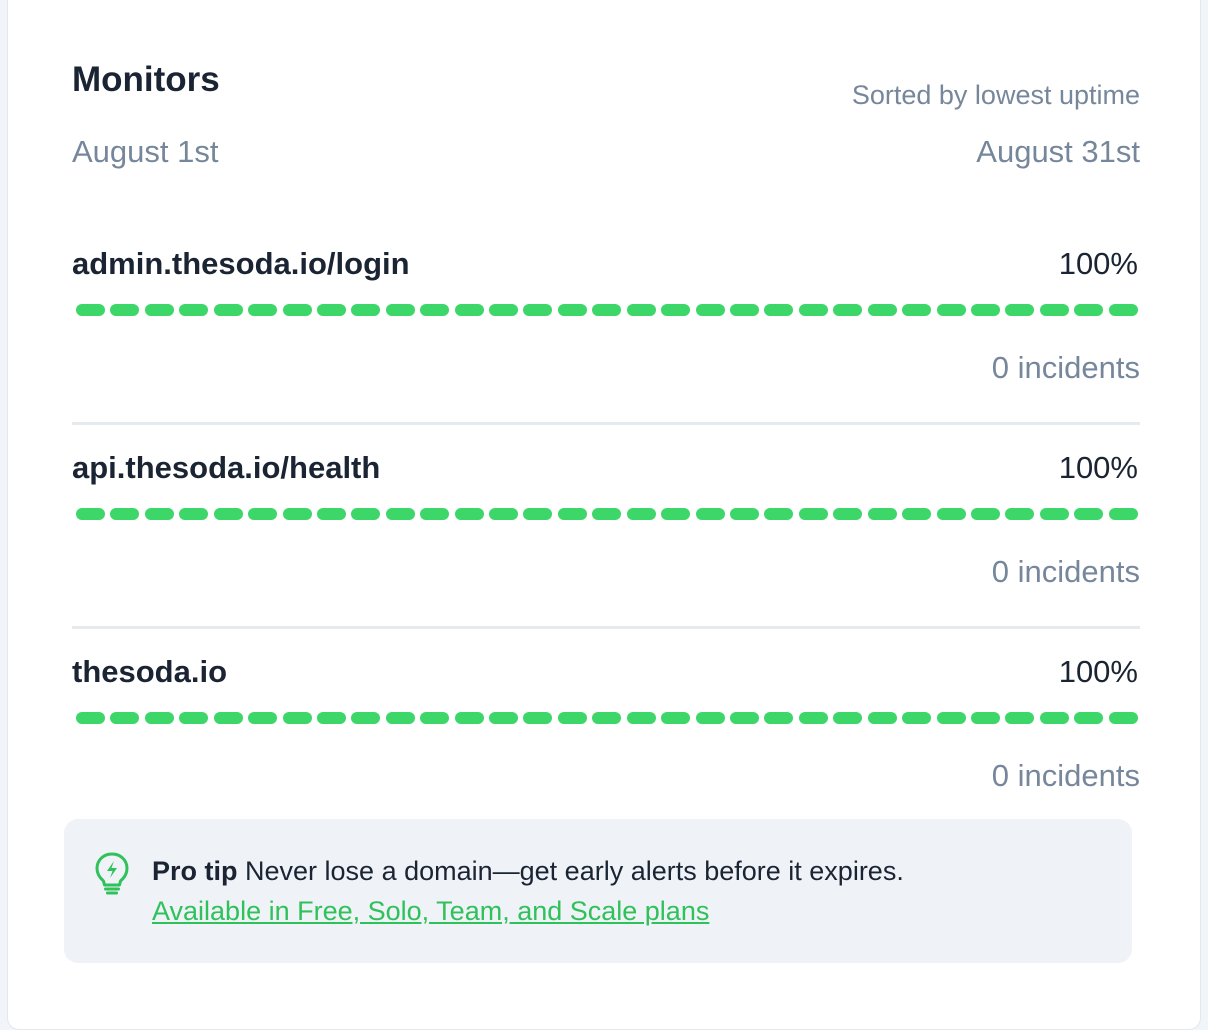  What do you see at coordinates (226, 468) in the screenshot?
I see `monitor-name: api.thesoda.io/health` at bounding box center [226, 468].